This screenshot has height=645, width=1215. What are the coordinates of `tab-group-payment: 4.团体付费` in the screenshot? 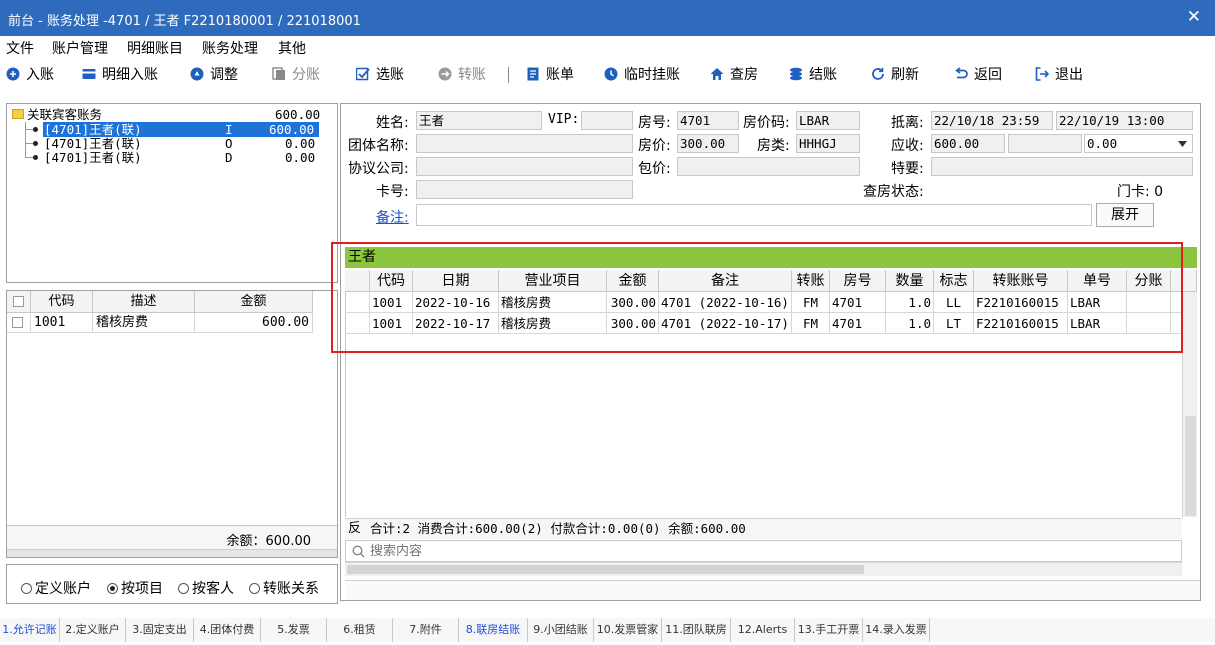 It's located at (227, 630).